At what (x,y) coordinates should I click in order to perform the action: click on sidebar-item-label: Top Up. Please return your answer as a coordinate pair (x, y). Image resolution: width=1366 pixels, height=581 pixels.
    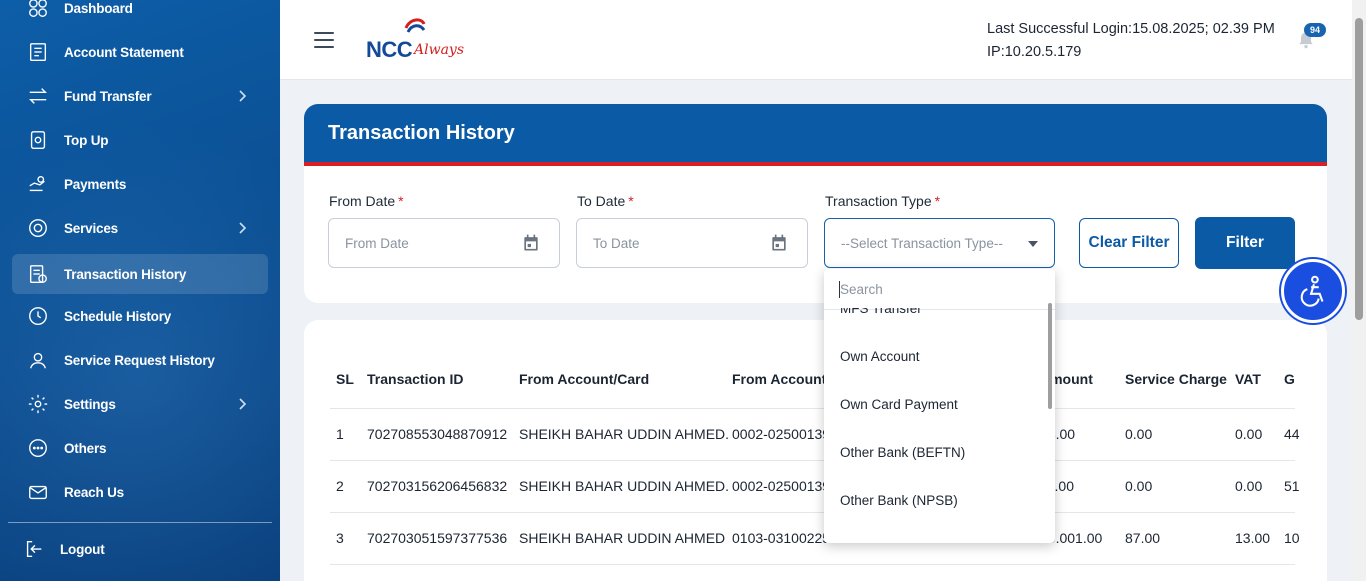
    Looking at the image, I should click on (86, 140).